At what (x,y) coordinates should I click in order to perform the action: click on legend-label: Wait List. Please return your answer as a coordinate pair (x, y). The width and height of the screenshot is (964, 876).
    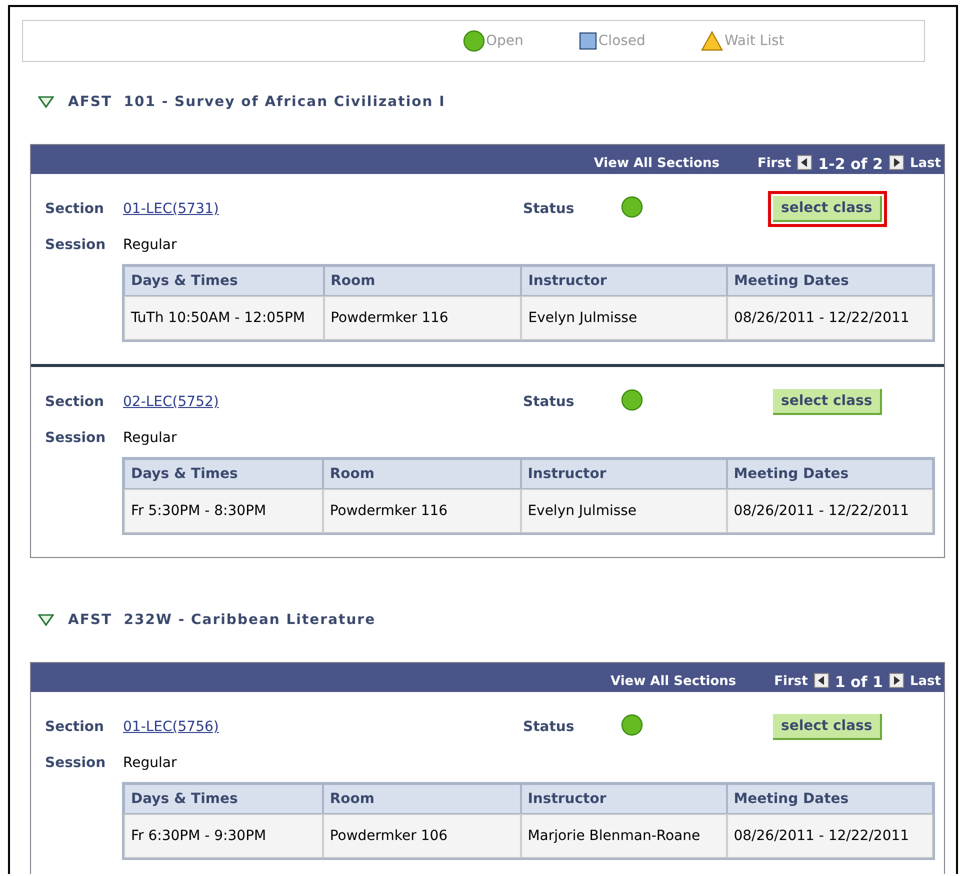
    Looking at the image, I should click on (754, 41).